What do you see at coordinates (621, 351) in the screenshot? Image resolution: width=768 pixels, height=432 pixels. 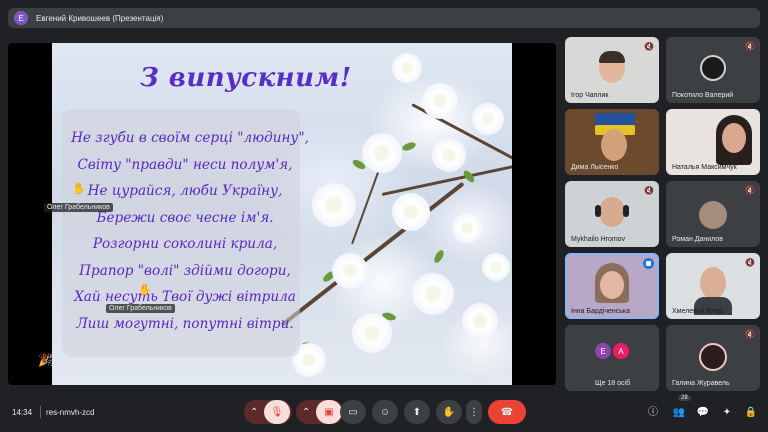 I see `participant-avatar: A` at bounding box center [621, 351].